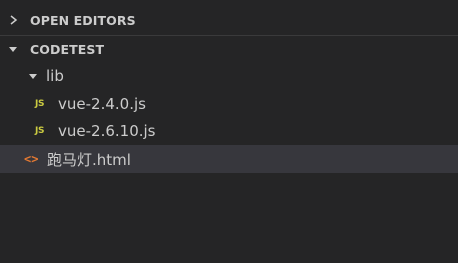 The image size is (458, 263). I want to click on tree-item-file: JS vue-2.6.10.js, so click(229, 131).